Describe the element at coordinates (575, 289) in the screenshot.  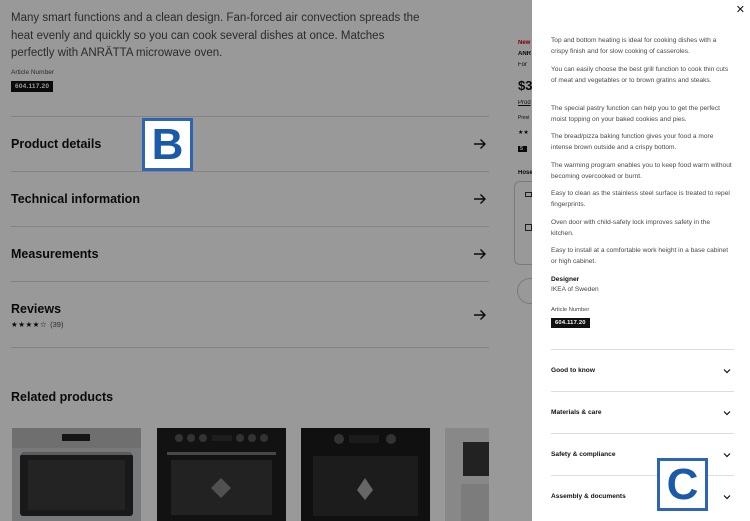
I see `designer-value: IKEA of Sweden` at that location.